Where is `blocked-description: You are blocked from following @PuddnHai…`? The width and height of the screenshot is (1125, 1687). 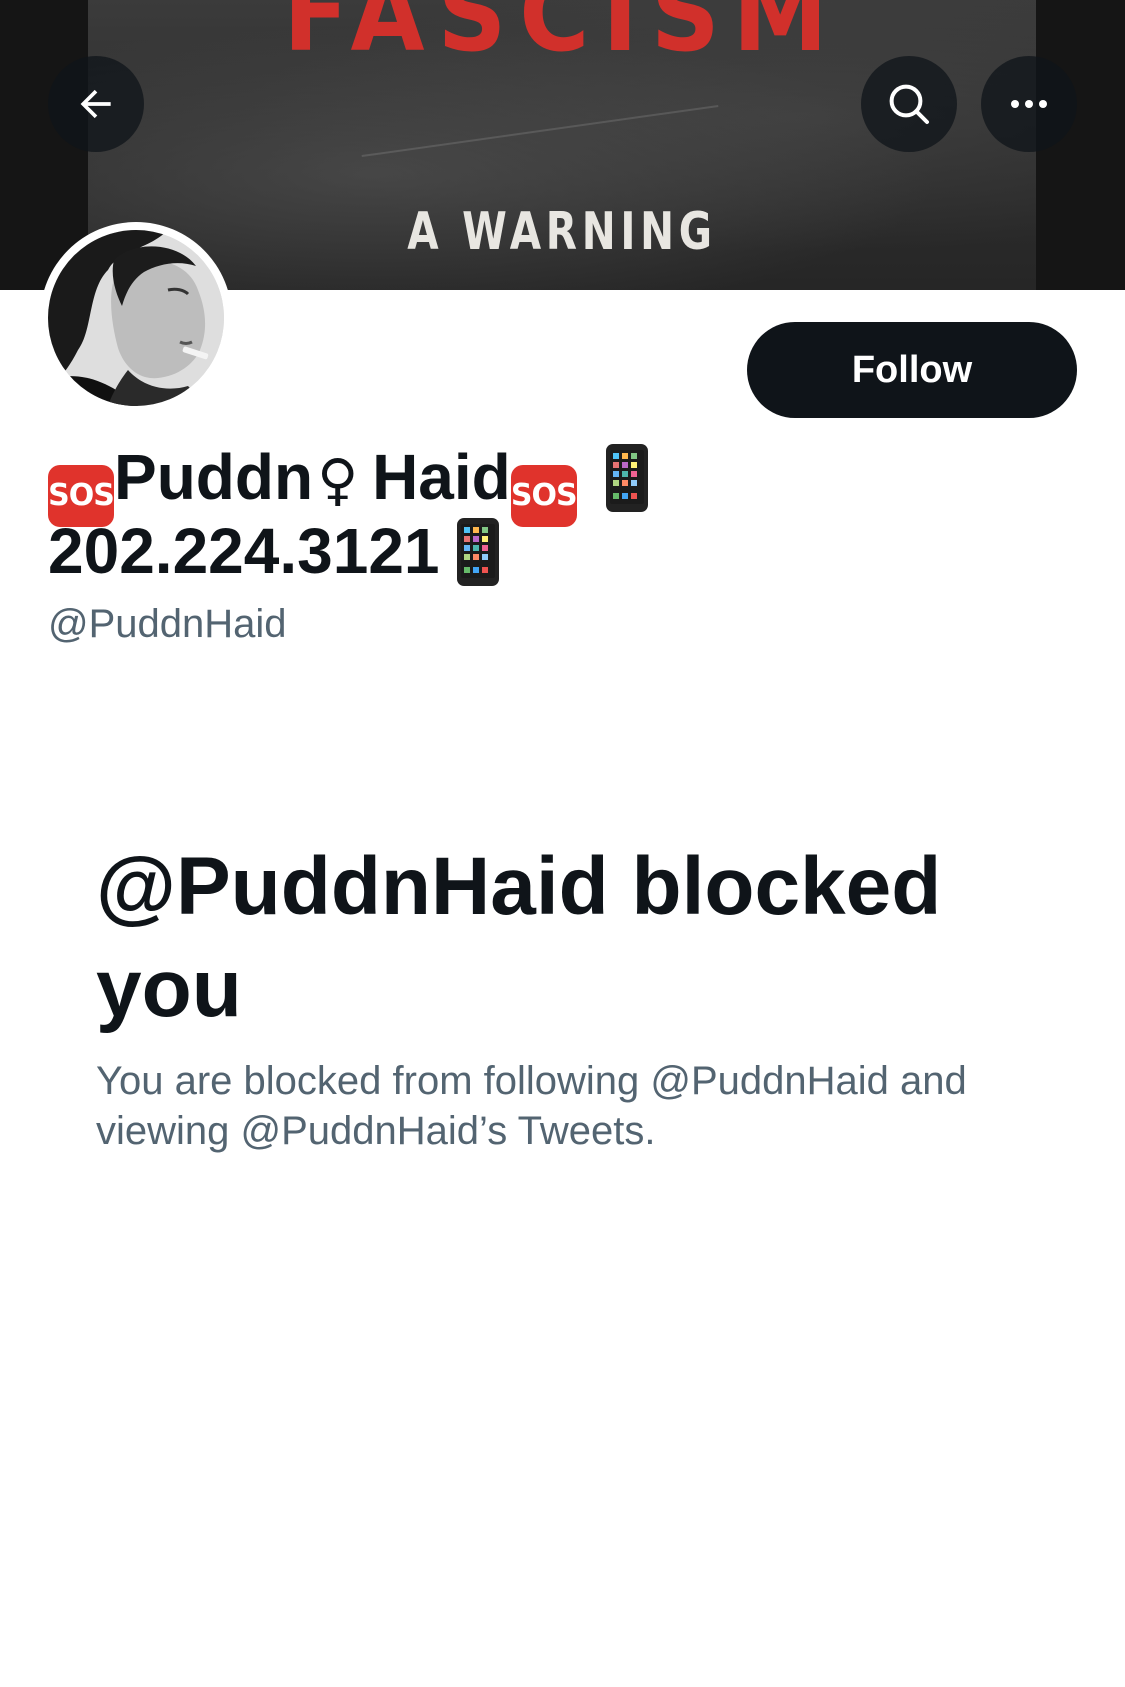
blocked-description: You are blocked from following @PuddnHai… is located at coordinates (531, 1106).